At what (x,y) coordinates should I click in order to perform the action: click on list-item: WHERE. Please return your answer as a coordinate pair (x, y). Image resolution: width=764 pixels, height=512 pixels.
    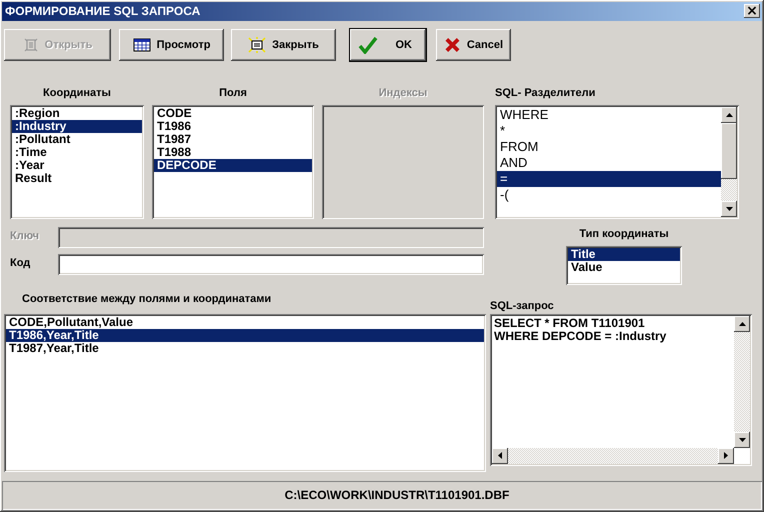
    Looking at the image, I should click on (609, 114).